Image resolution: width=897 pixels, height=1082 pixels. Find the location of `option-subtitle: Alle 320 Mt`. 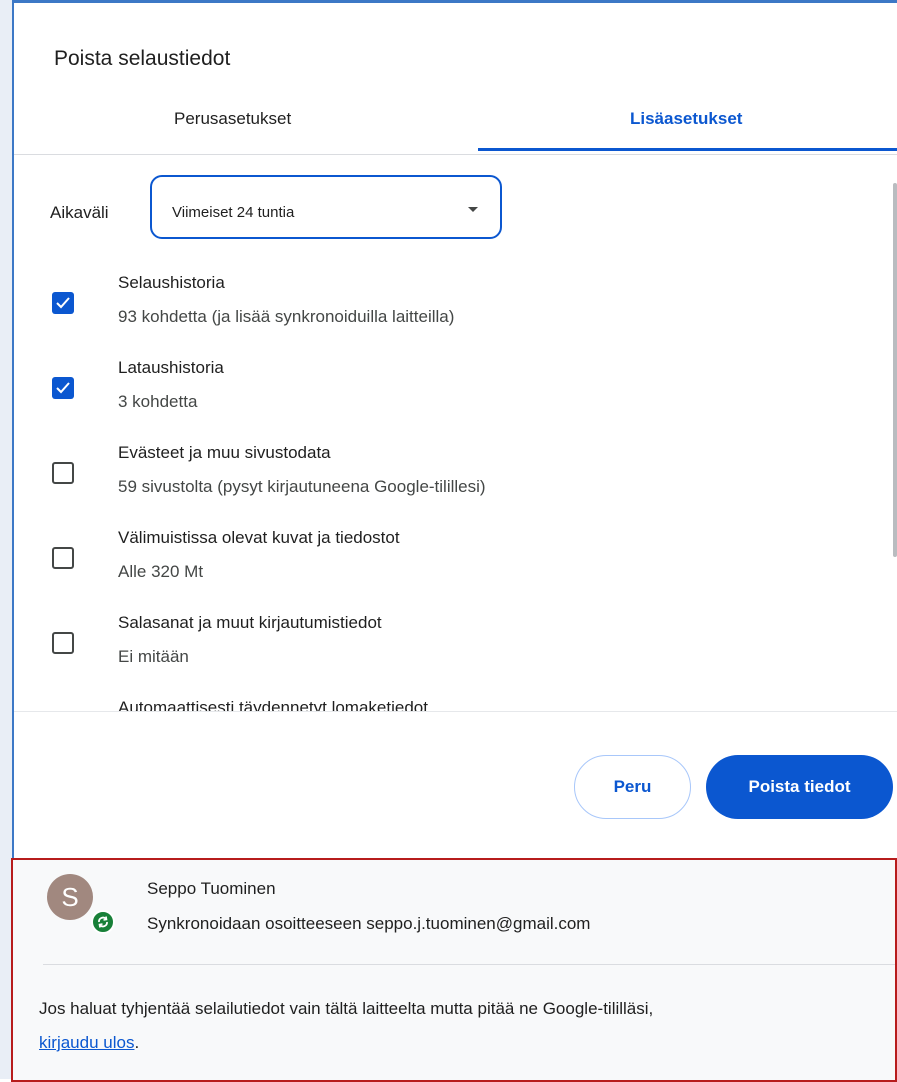

option-subtitle: Alle 320 Mt is located at coordinates (161, 571).